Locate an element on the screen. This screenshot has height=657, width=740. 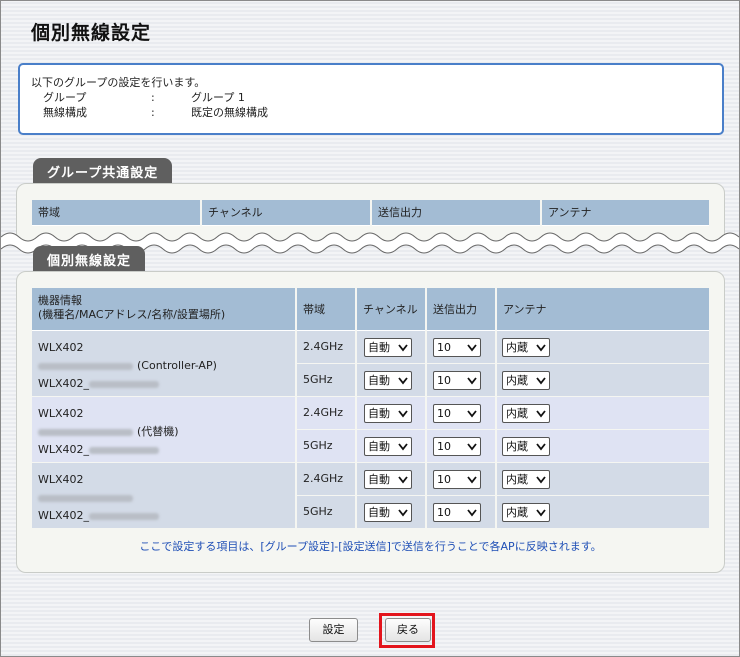
back-button-highlight is located at coordinates (407, 630).